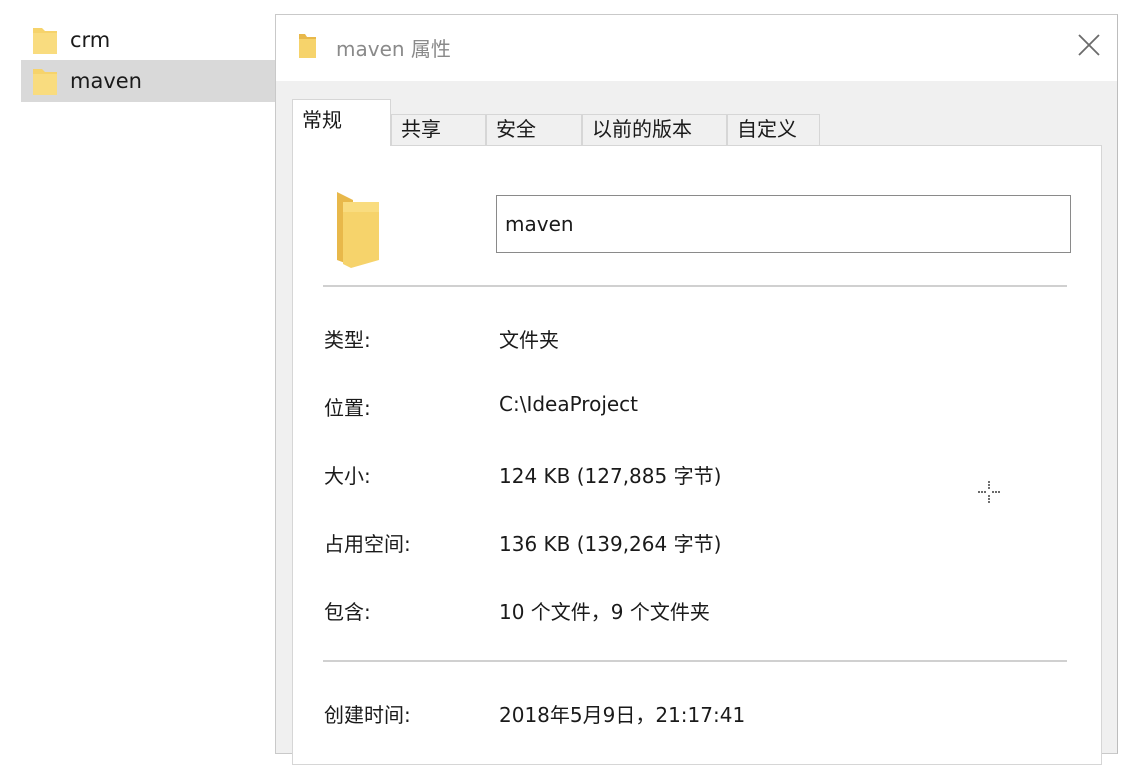 The height and width of the screenshot is (765, 1141). Describe the element at coordinates (622, 715) in the screenshot. I see `created-value: 2018年5月9日，21:17:41` at that location.